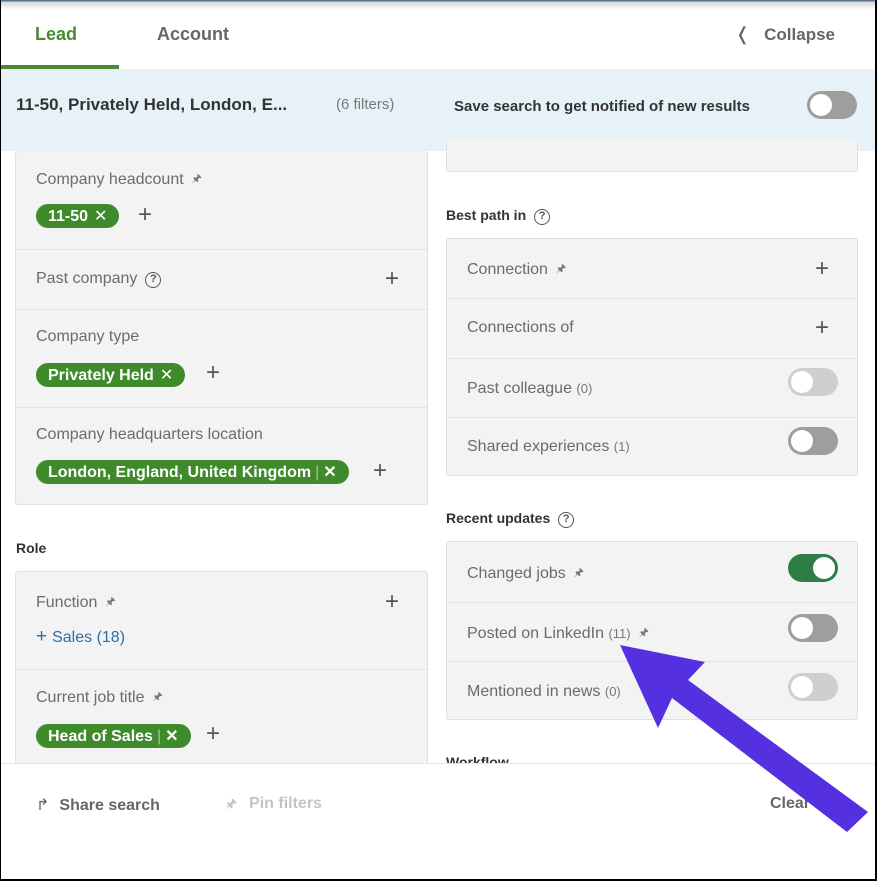  I want to click on changed-jobs-text: Changed jobs, so click(516, 573).